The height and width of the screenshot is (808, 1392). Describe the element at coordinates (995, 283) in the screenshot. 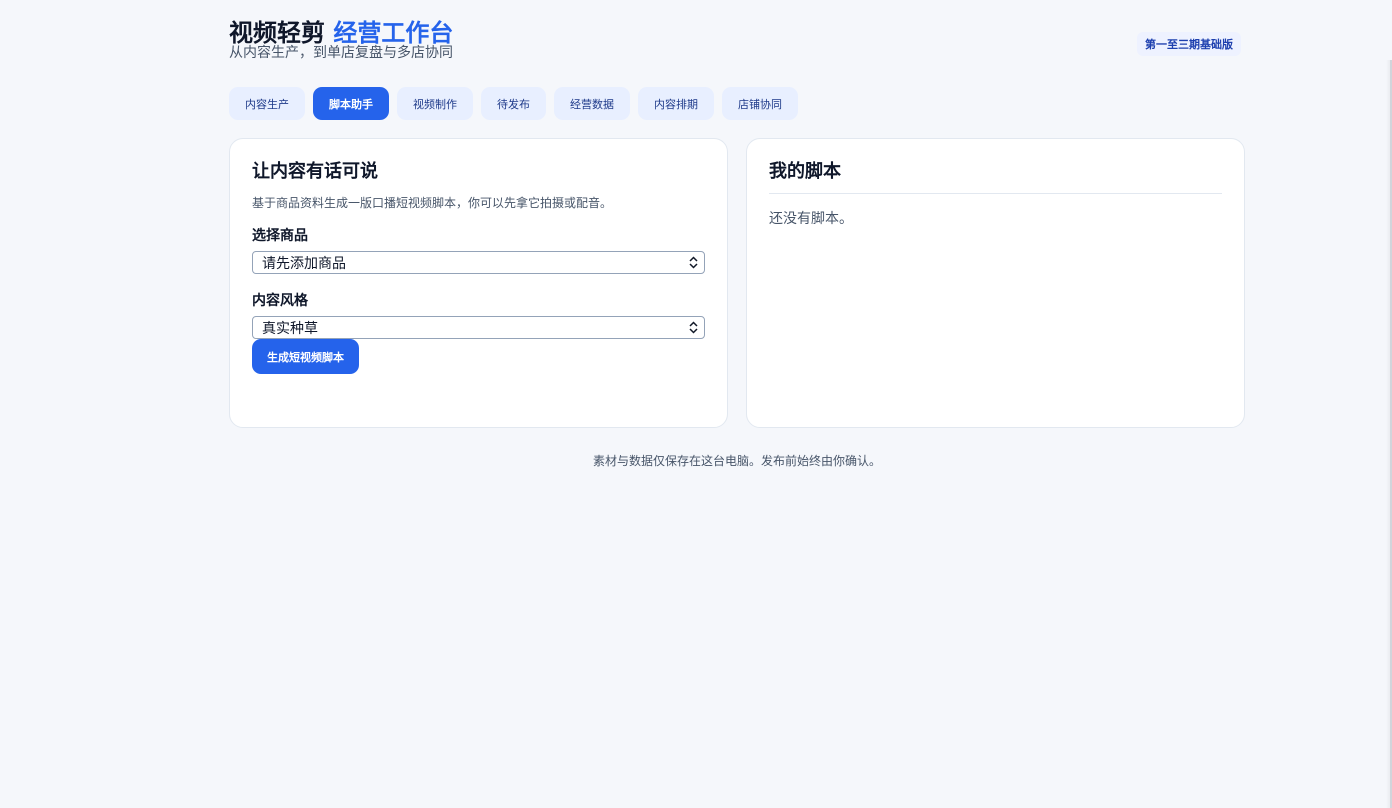

I see `my-scripts-panel: 我的脚本 还没有脚本。` at that location.